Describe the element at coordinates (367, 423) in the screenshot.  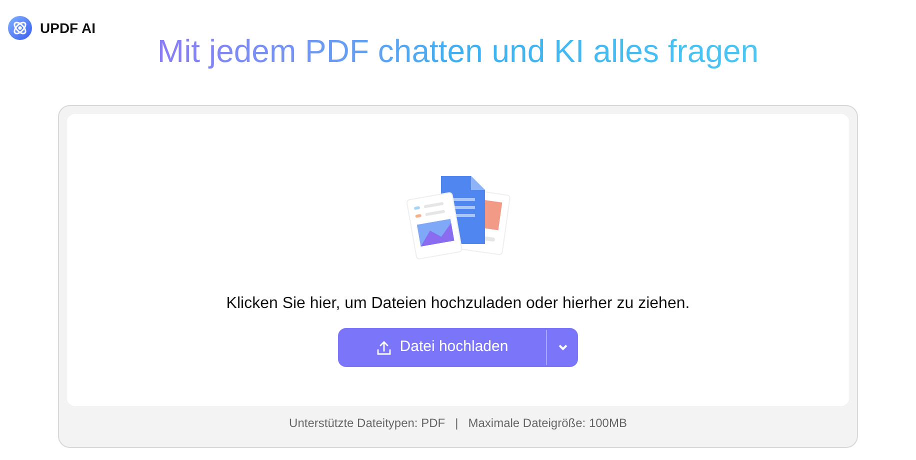
I see `footer-text: Unterstützte Dateitypen: PDF` at that location.